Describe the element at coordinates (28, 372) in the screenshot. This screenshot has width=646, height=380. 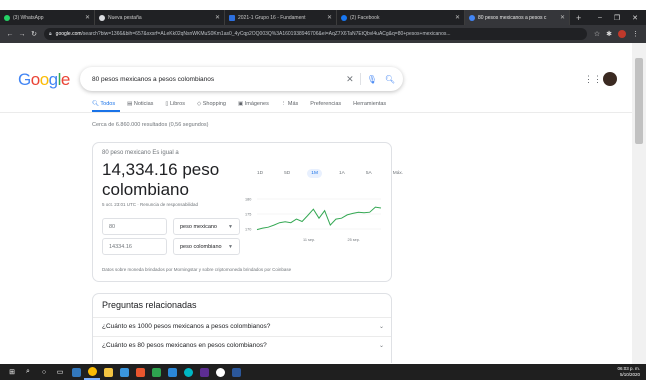
I see `search-icon: ⌕` at that location.